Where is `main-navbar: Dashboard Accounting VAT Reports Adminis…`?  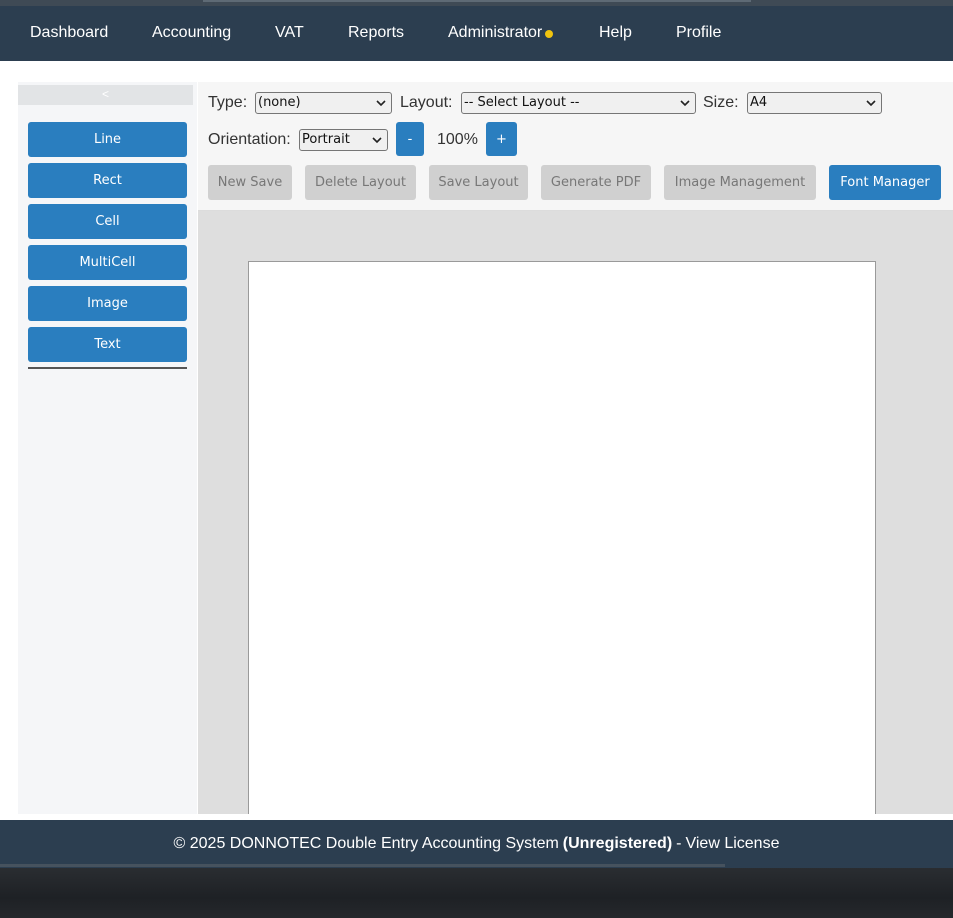
main-navbar: Dashboard Accounting VAT Reports Adminis… is located at coordinates (476, 33).